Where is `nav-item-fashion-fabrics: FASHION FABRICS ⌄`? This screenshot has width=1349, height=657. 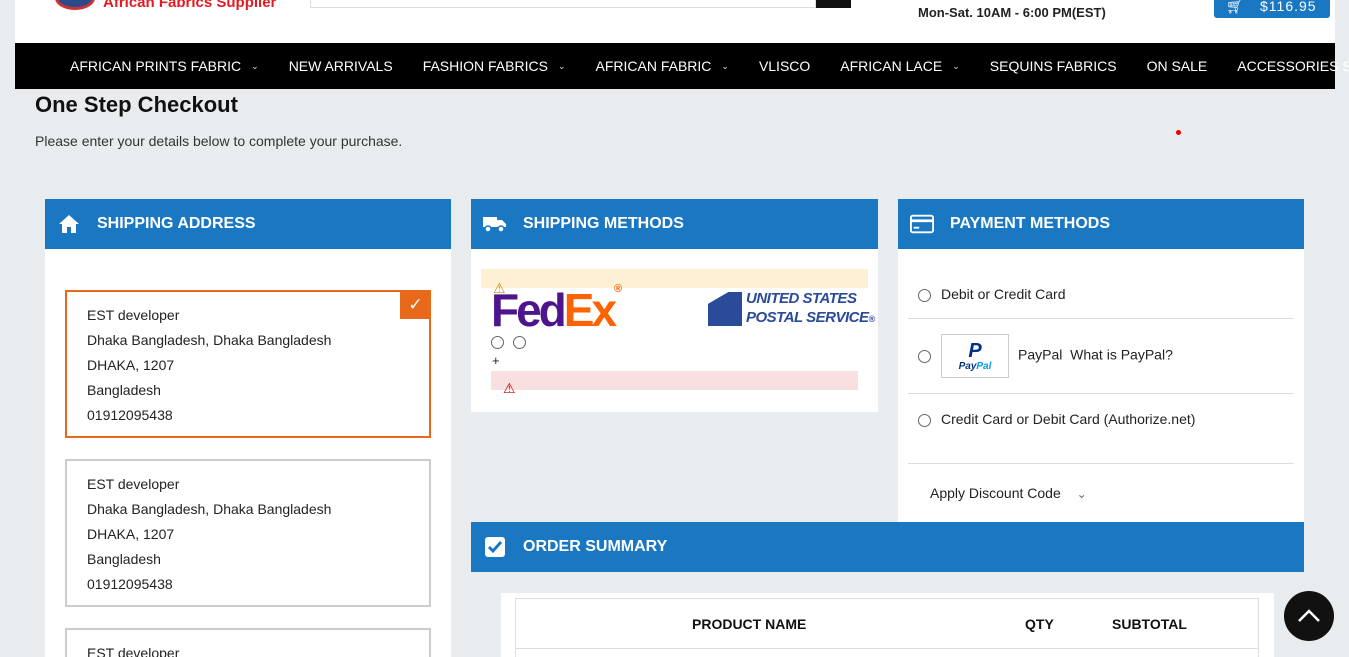 nav-item-fashion-fabrics: FASHION FABRICS ⌄ is located at coordinates (494, 66).